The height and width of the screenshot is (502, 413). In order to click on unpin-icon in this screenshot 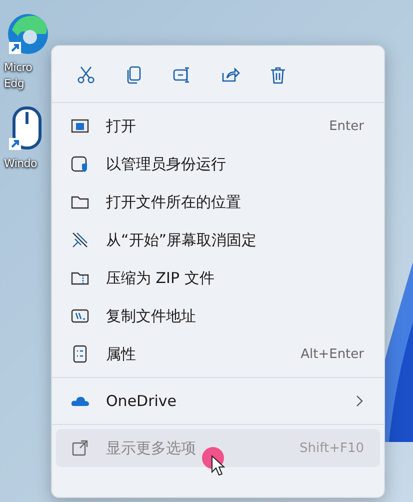, I will do `click(80, 240)`.